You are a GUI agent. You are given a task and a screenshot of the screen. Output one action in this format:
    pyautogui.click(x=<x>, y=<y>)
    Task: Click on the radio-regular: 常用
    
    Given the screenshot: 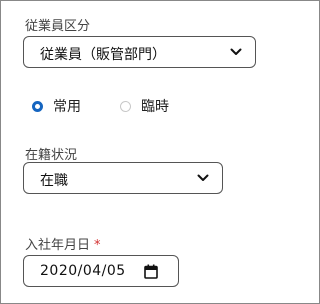 What is the action you would take?
    pyautogui.click(x=56, y=106)
    